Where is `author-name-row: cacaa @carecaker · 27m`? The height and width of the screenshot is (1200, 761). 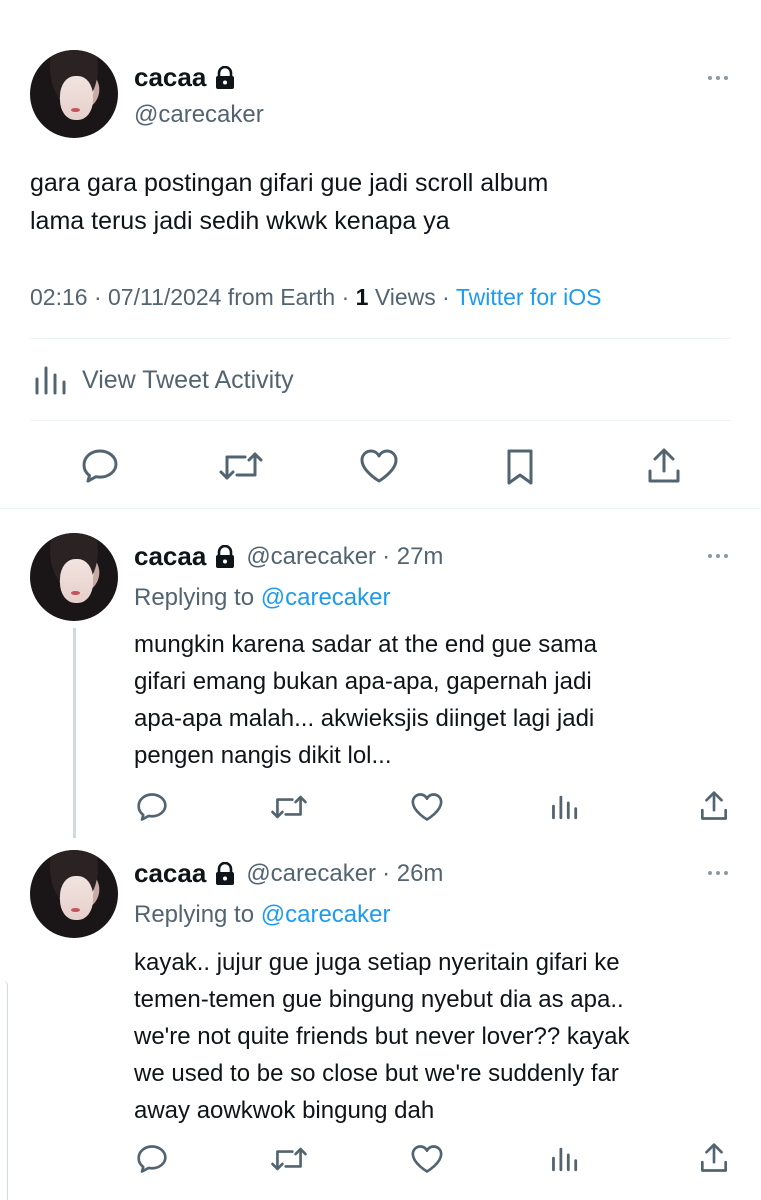
author-name-row: cacaa @carecaker · 27m is located at coordinates (288, 556).